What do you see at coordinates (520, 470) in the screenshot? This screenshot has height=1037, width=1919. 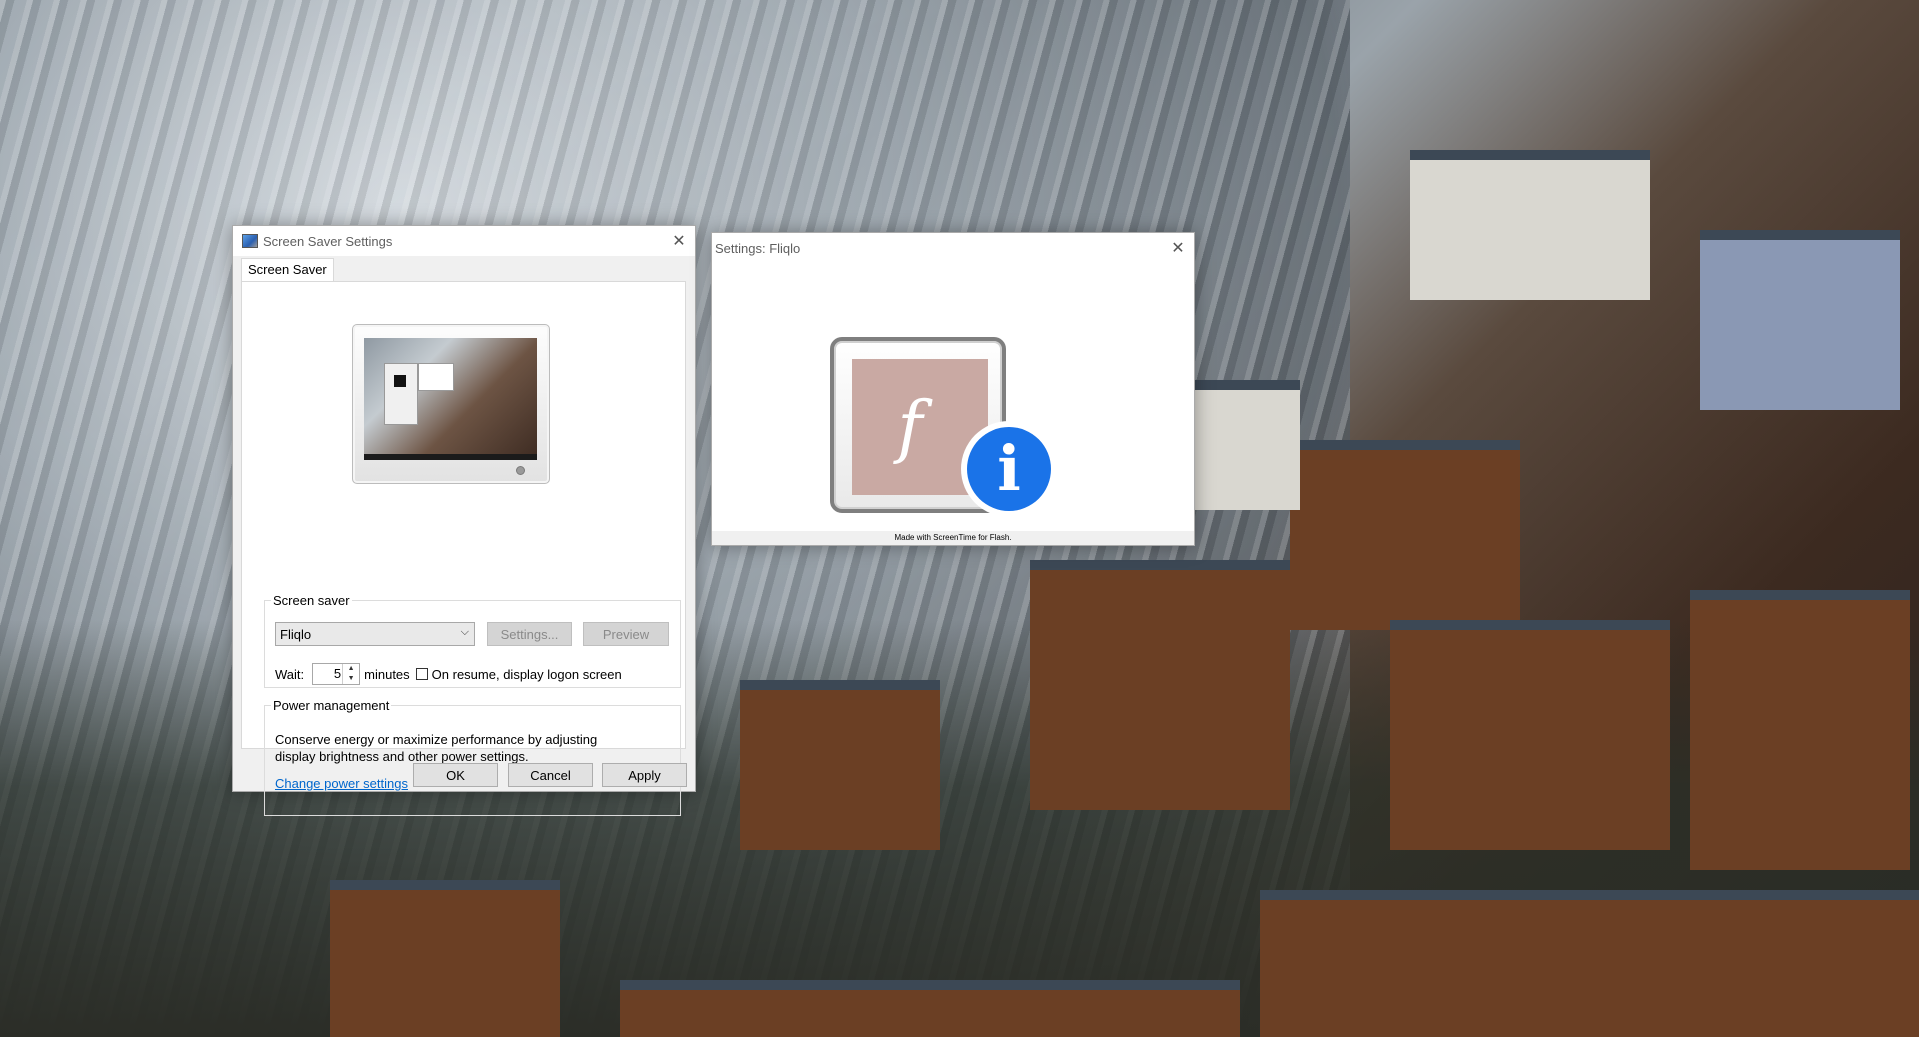 I see `monitor-power-led-icon` at bounding box center [520, 470].